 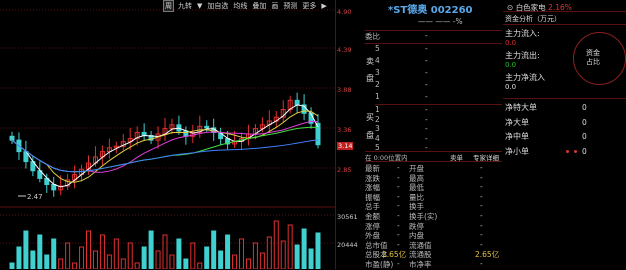 What do you see at coordinates (433, 187) in the screenshot?
I see `quote-info-row: 涨幅 - 最低 -` at bounding box center [433, 187].